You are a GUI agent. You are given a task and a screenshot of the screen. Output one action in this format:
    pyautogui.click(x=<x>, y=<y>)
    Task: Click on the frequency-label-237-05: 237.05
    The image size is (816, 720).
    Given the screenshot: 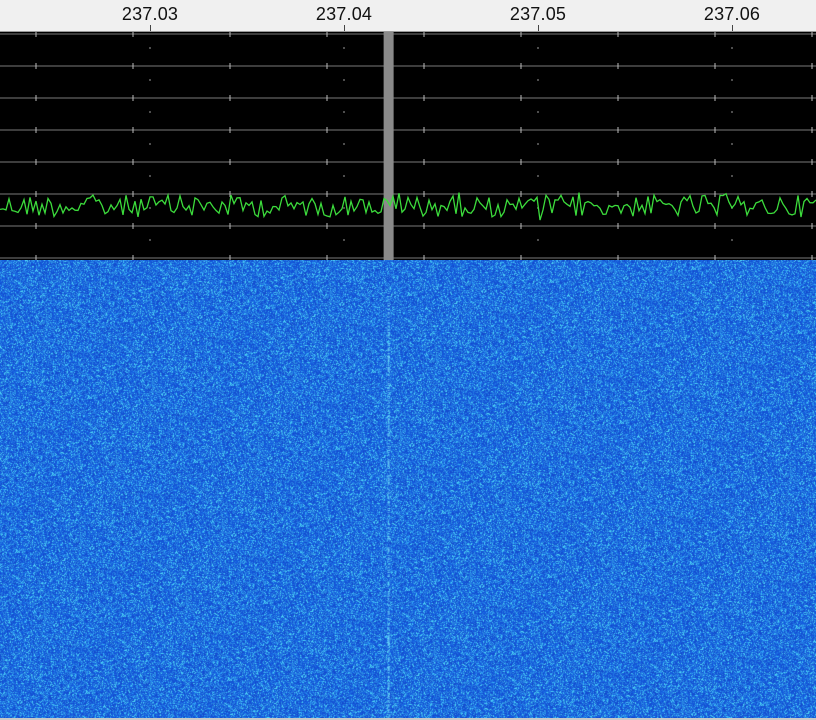 What is the action you would take?
    pyautogui.click(x=538, y=14)
    